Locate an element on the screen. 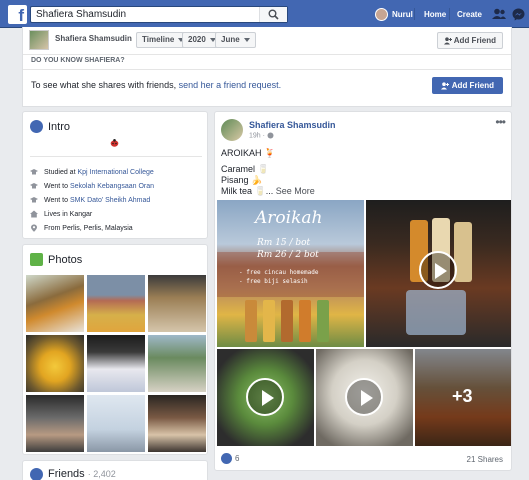 This screenshot has width=529, height=480. intro-item-text: Lives in Kangar is located at coordinates (68, 214).